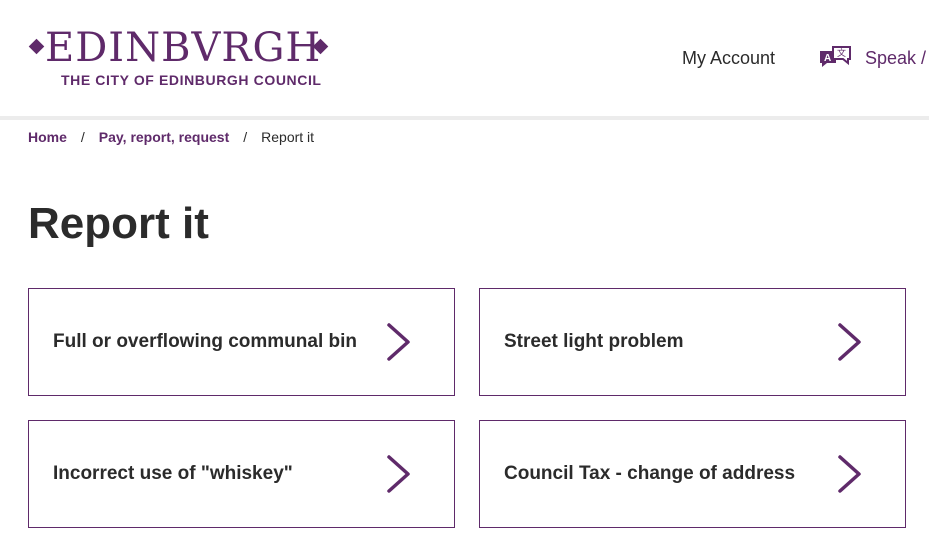  What do you see at coordinates (47, 137) in the screenshot?
I see `breadcrumb-home: Home` at bounding box center [47, 137].